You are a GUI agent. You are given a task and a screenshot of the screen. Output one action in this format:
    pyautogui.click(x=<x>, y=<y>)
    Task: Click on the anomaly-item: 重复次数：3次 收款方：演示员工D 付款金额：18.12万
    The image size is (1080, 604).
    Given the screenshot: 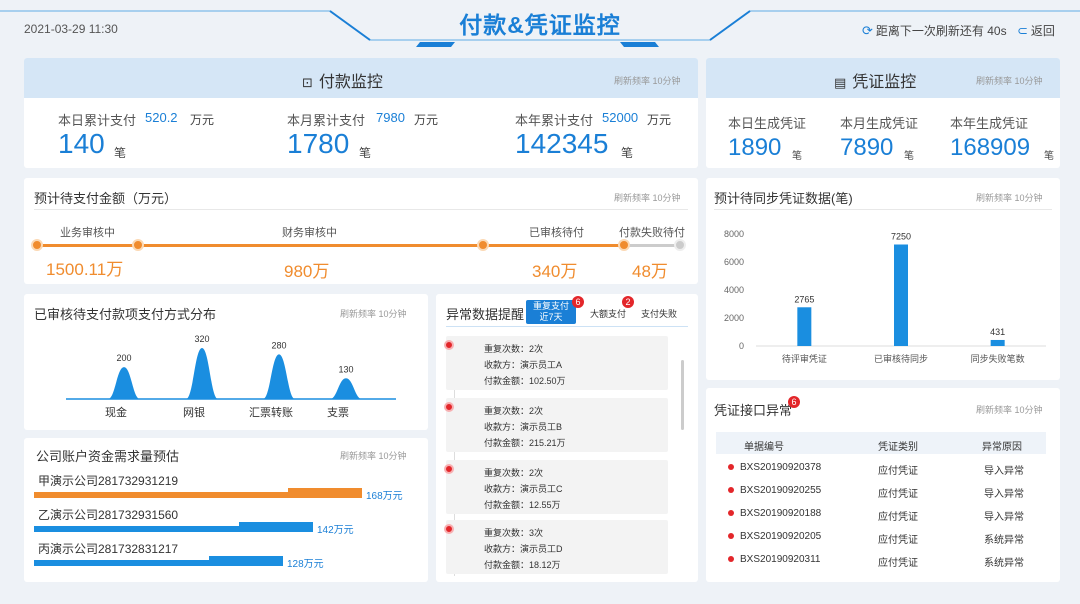 What is the action you would take?
    pyautogui.click(x=556, y=547)
    